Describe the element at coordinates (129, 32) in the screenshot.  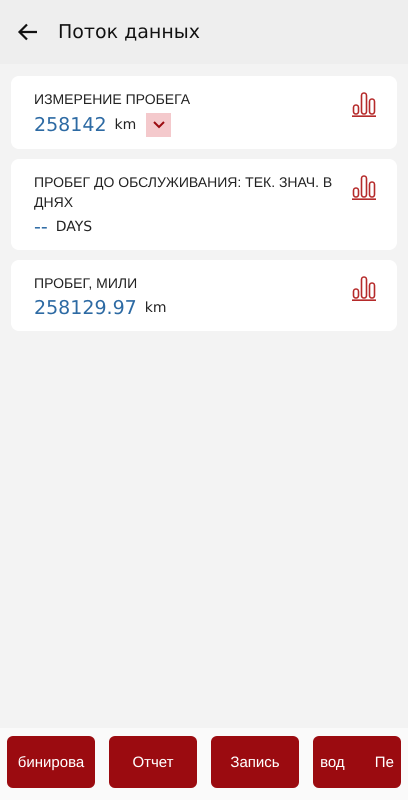
I see `screen-title: Поток данных` at that location.